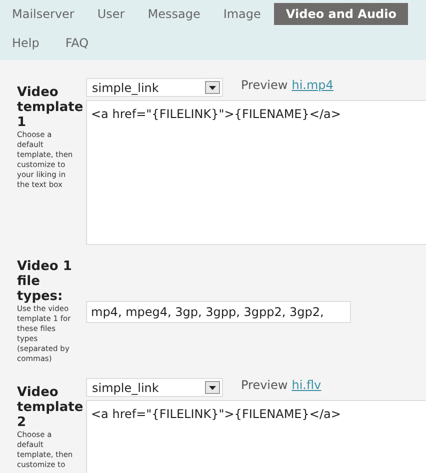 The image size is (426, 473). Describe the element at coordinates (77, 43) in the screenshot. I see `nav-link: FAQ` at that location.